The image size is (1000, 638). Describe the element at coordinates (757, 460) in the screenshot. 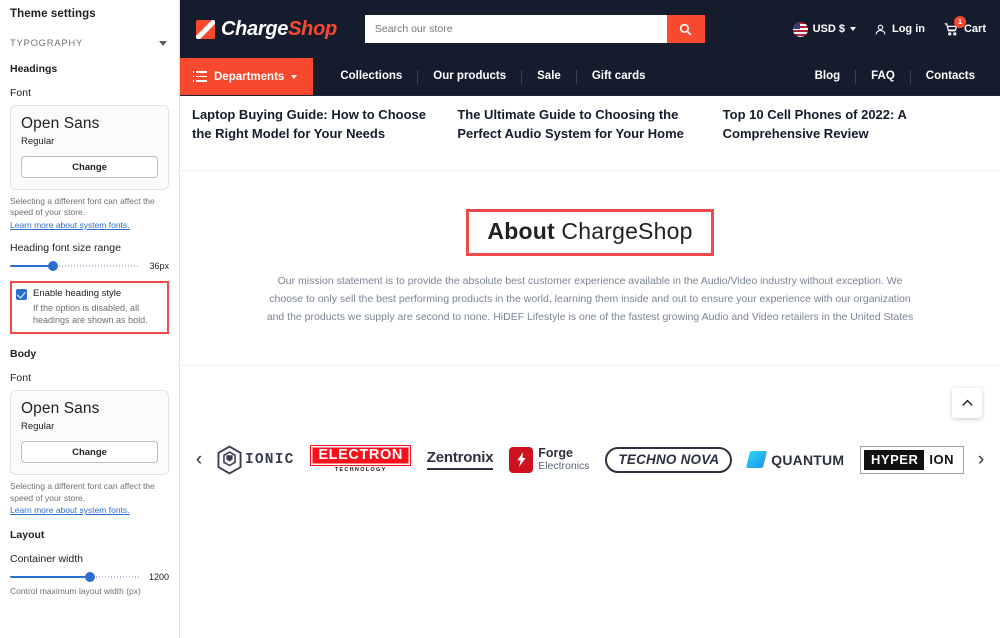

I see `quantum-mark-icon` at that location.